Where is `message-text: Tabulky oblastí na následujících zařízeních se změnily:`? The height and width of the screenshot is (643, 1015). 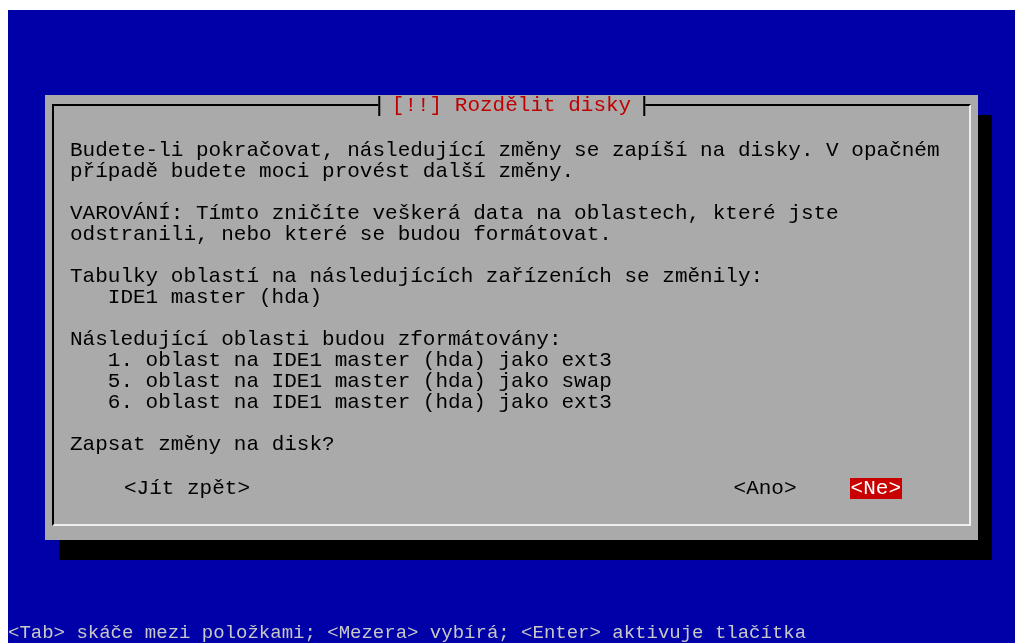
message-text: Tabulky oblastí na následujících zařízeních se změnily: is located at coordinates (417, 276).